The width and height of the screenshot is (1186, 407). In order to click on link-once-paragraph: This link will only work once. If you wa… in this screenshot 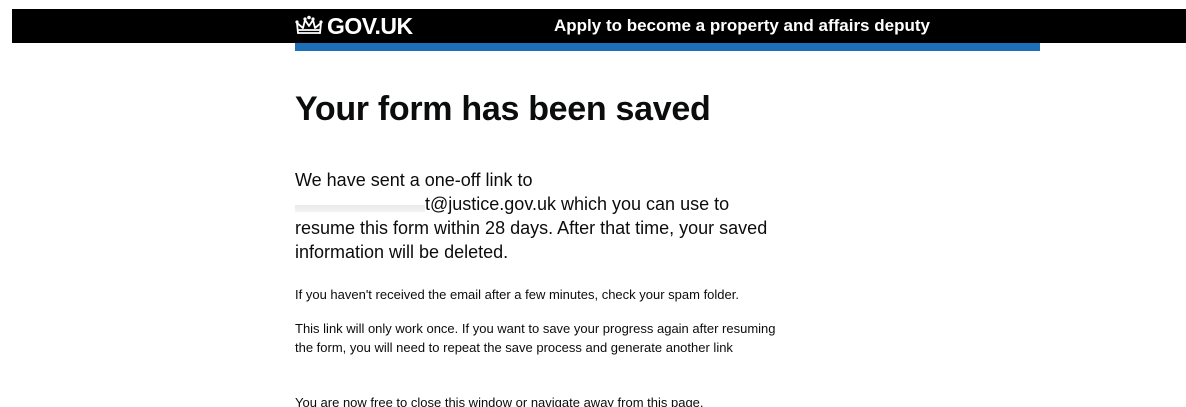, I will do `click(535, 338)`.